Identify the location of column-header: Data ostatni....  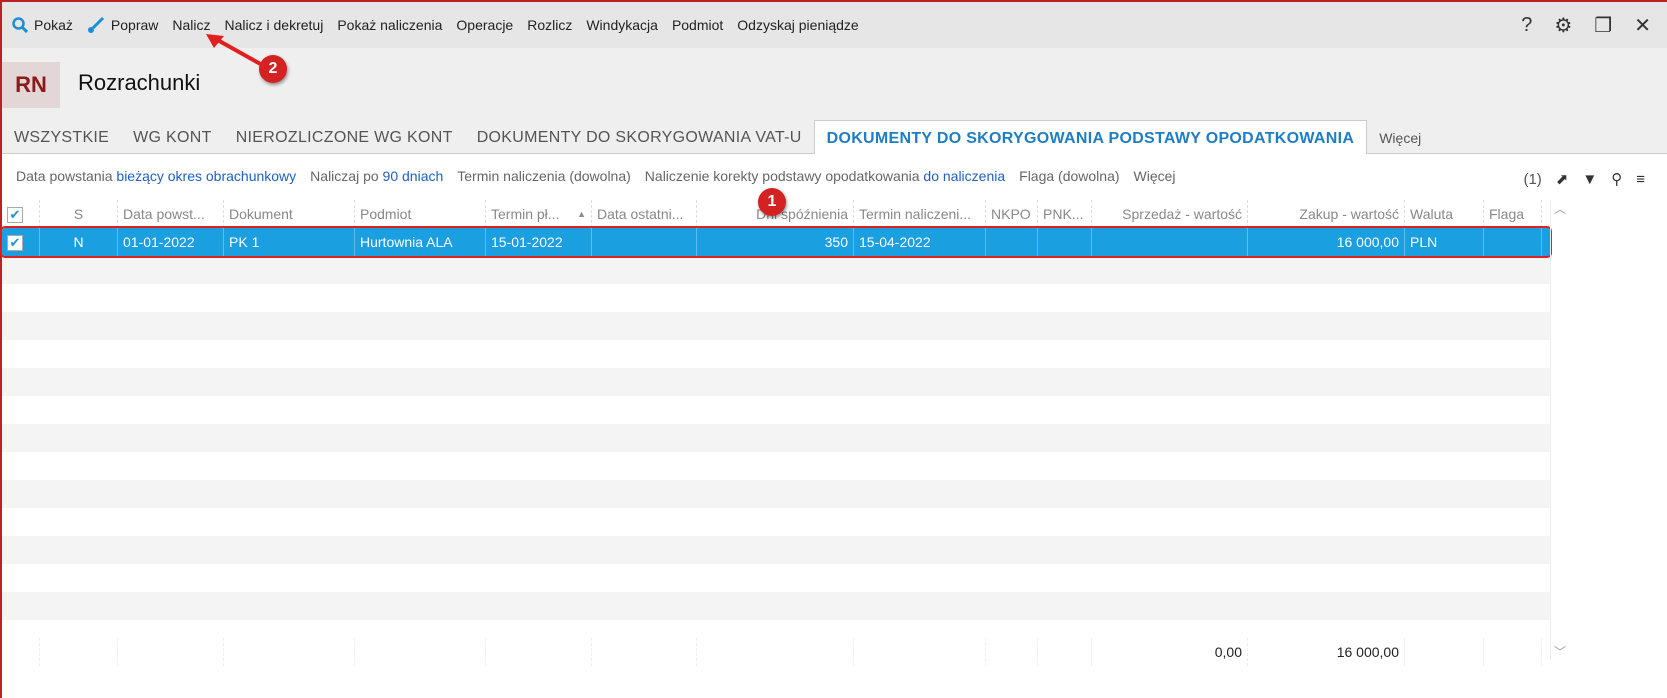
(644, 214).